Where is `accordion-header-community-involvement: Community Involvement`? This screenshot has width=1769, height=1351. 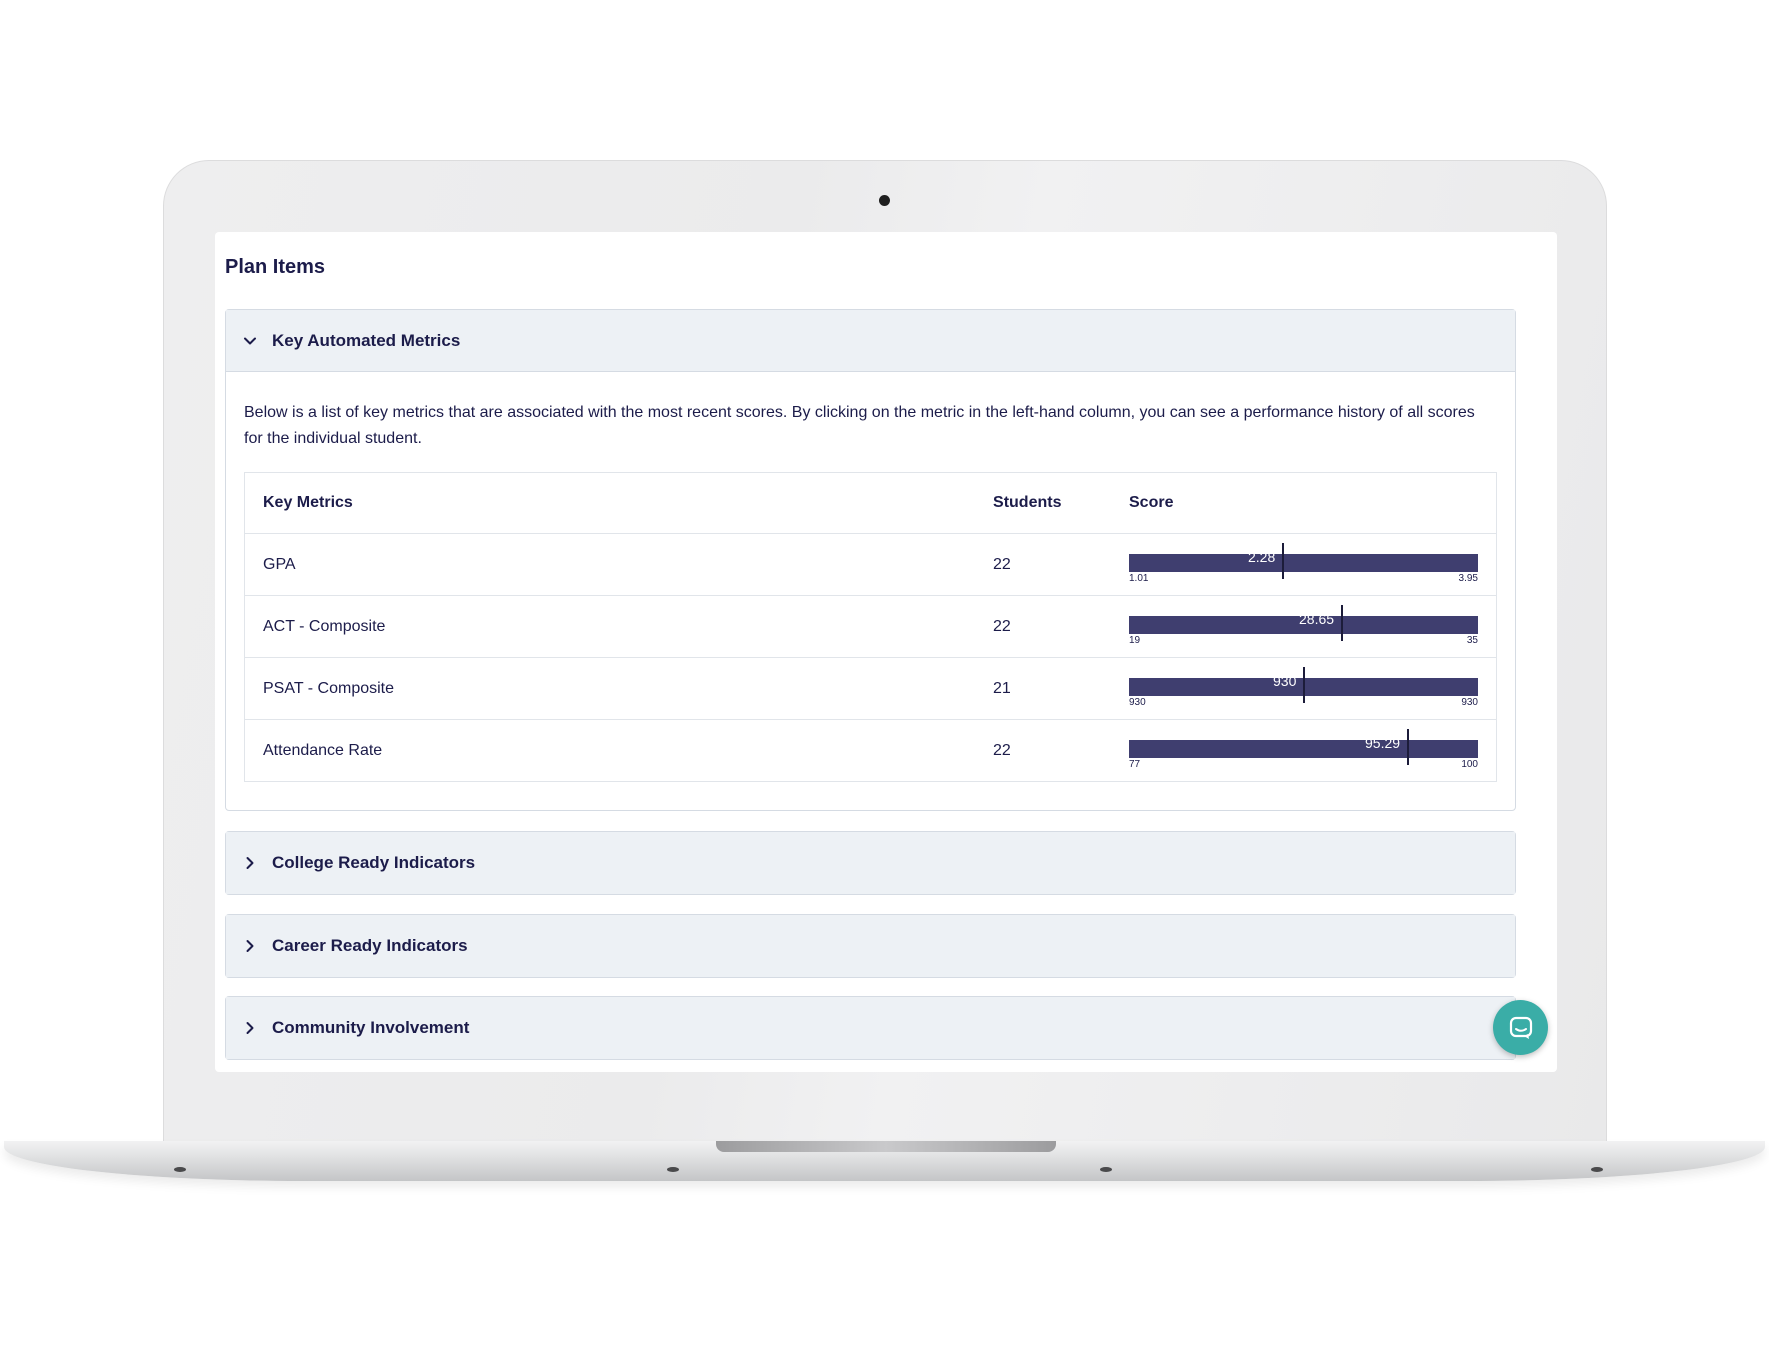
accordion-header-community-involvement: Community Involvement is located at coordinates (870, 1028).